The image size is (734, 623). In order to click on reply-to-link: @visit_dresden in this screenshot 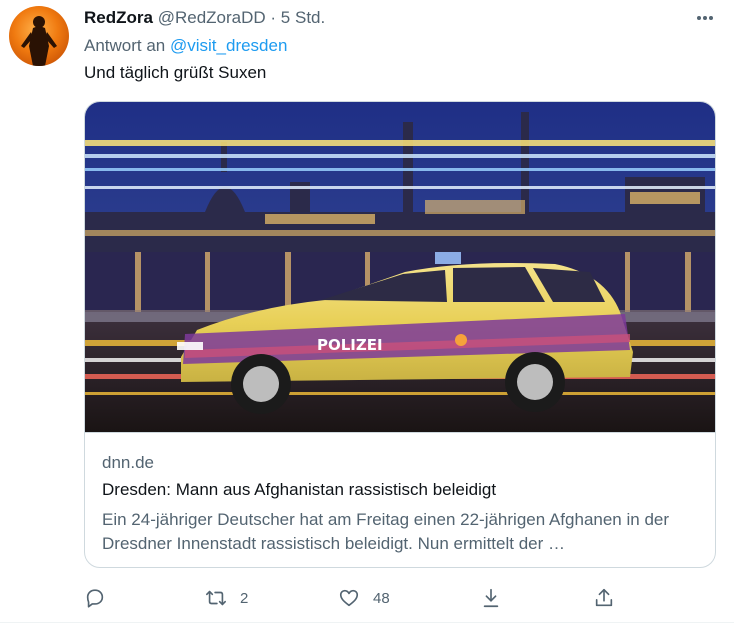, I will do `click(228, 45)`.